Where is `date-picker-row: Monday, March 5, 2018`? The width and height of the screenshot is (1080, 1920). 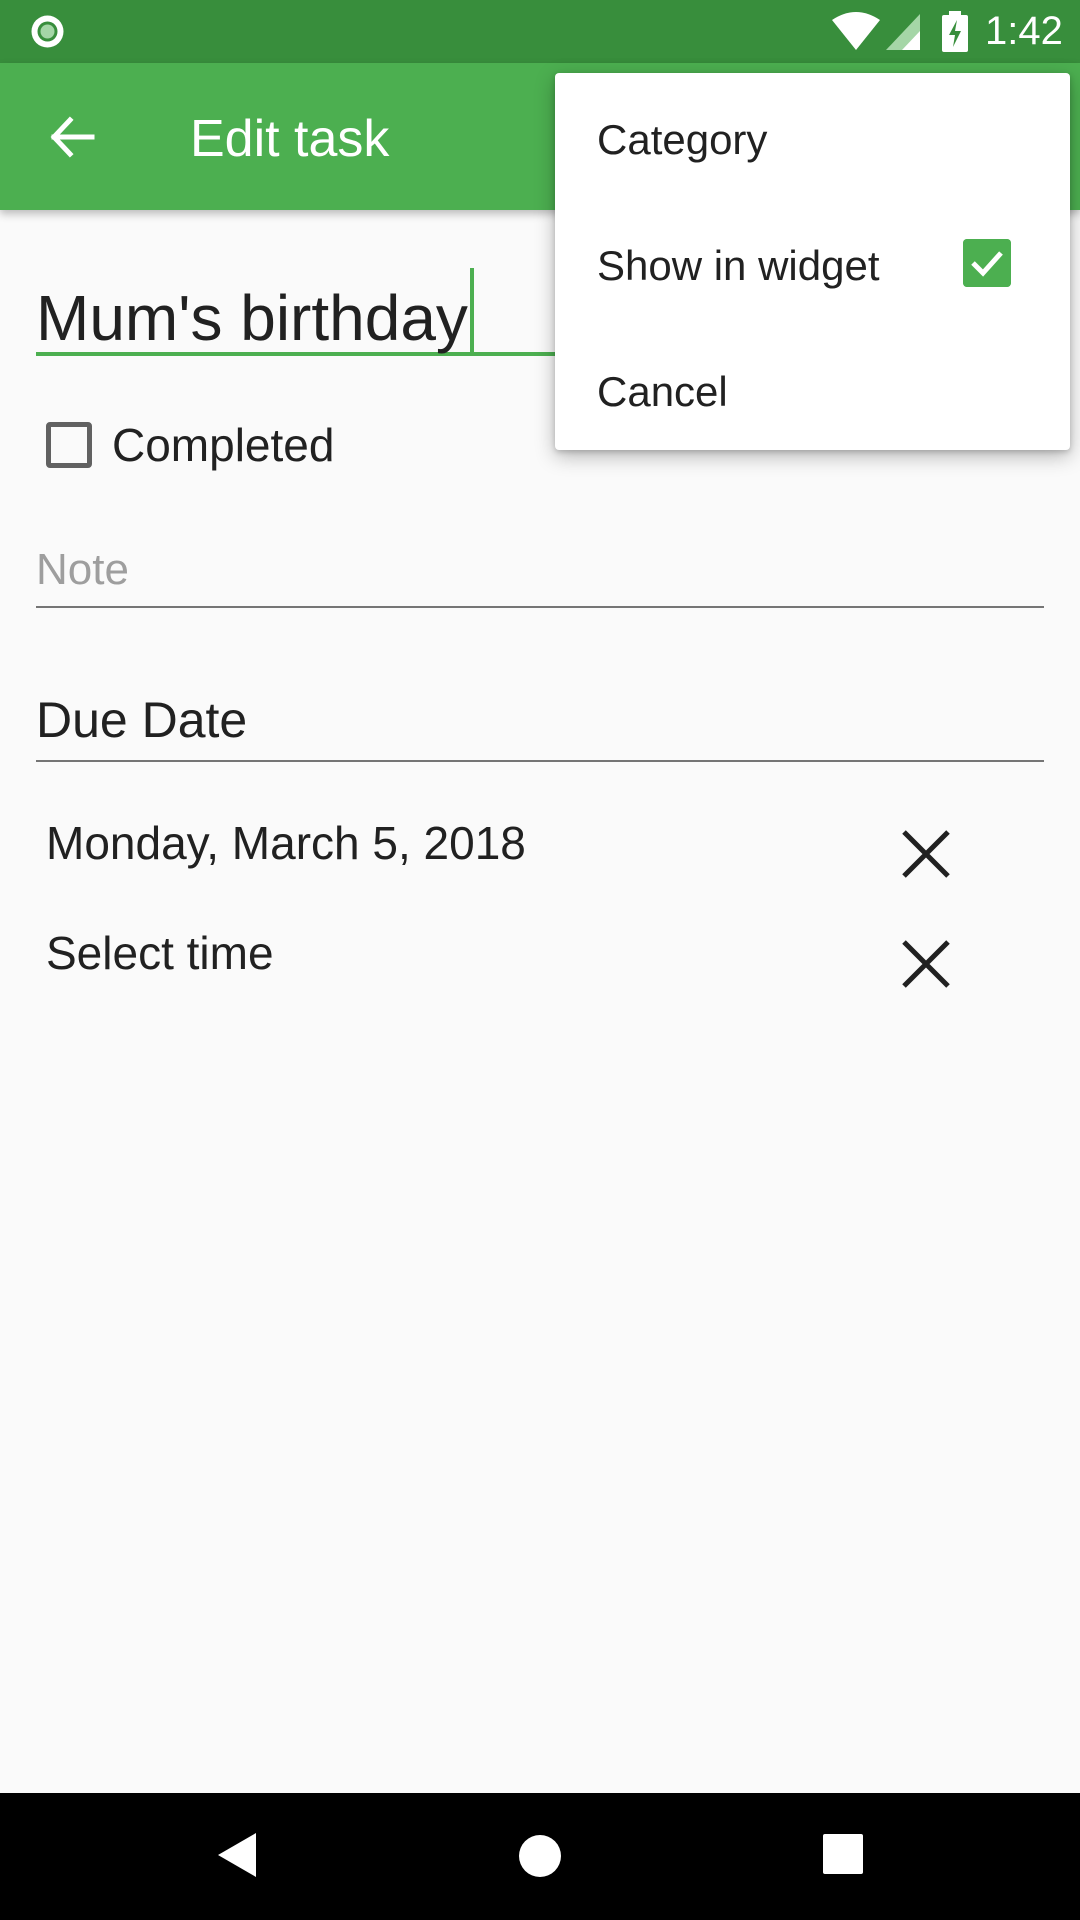 date-picker-row: Monday, March 5, 2018 is located at coordinates (506, 850).